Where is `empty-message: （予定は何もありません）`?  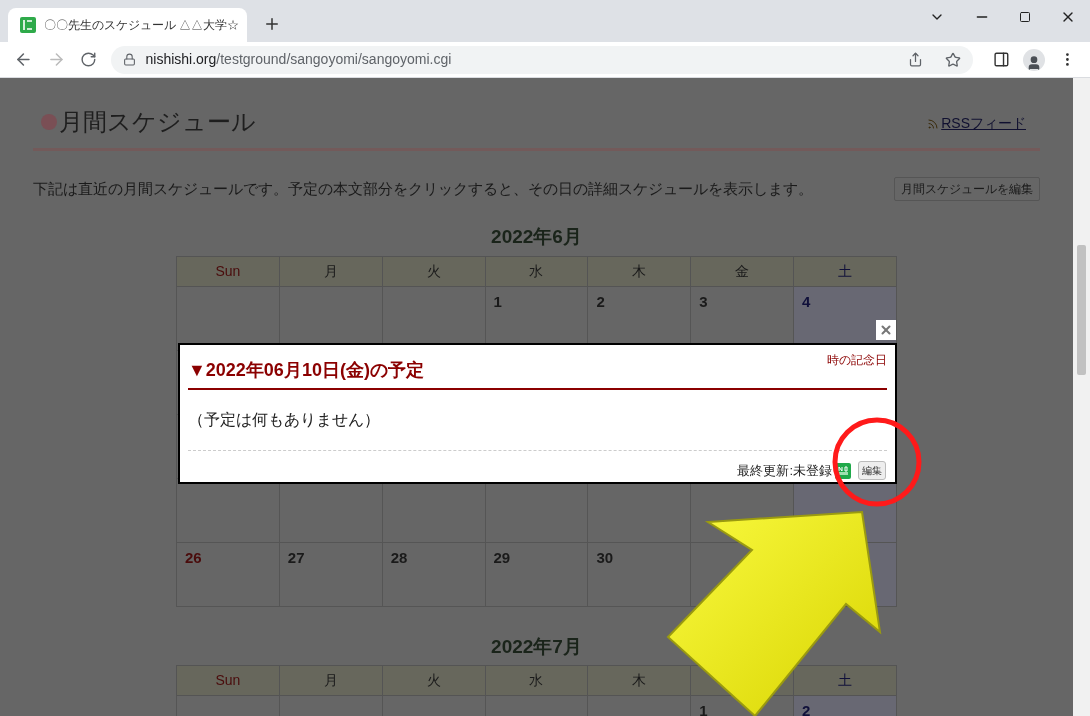
empty-message: （予定は何もありません） is located at coordinates (284, 420).